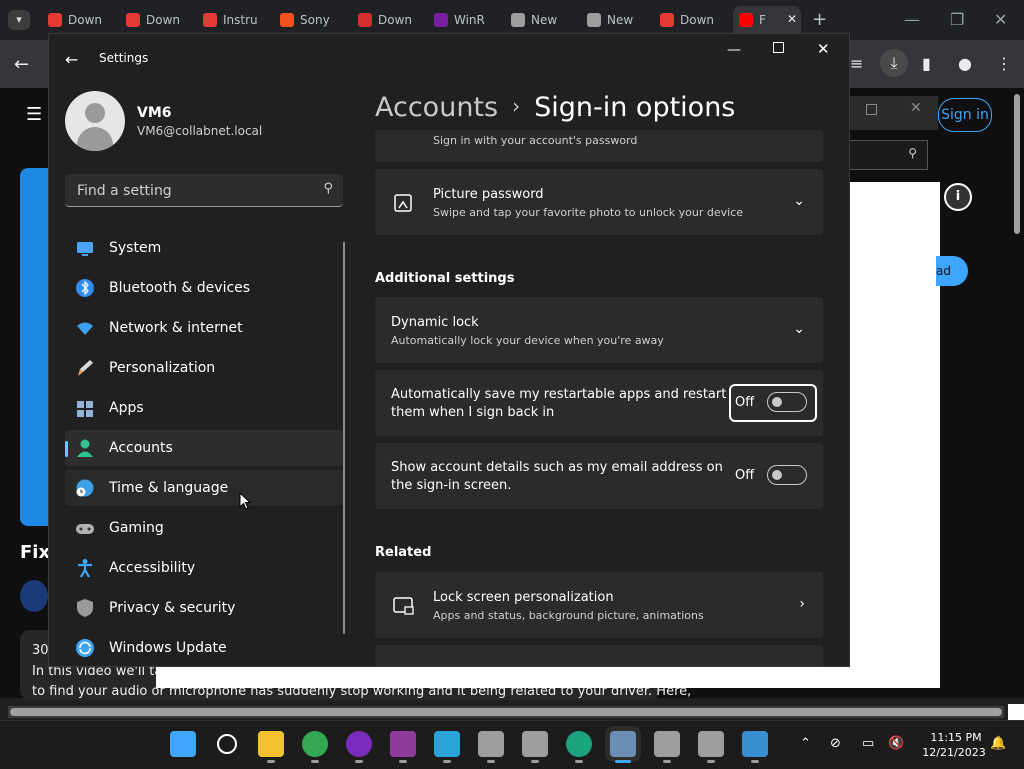  What do you see at coordinates (778, 47) in the screenshot?
I see `maximize-icon` at bounding box center [778, 47].